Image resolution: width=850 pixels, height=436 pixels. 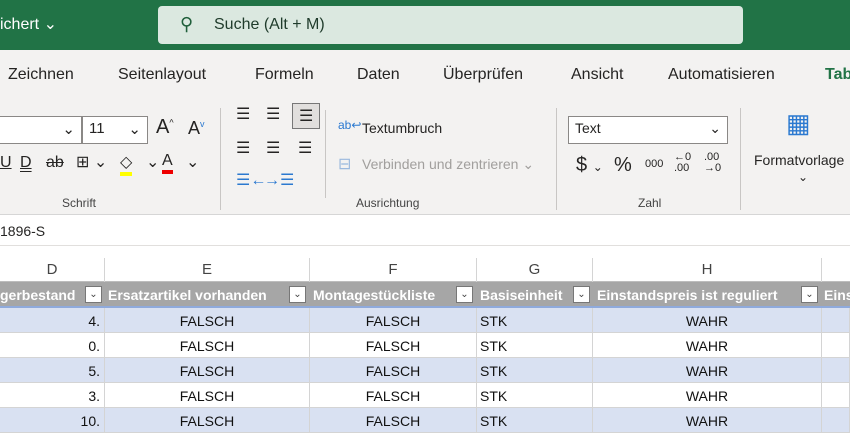 I want to click on increase-indent-icon: →☰, so click(x=279, y=180).